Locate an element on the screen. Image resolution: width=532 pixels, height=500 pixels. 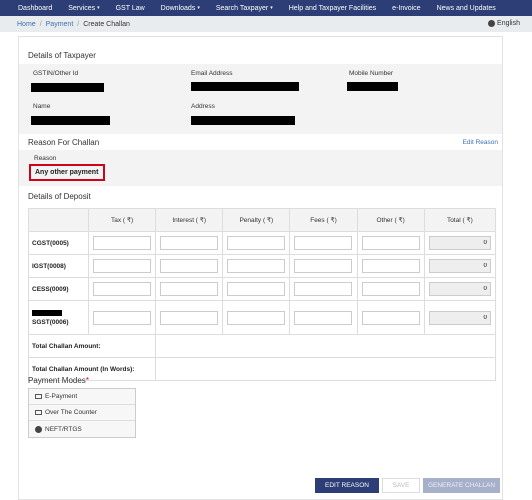
nav-label: Help and Taxpayer Facilities is located at coordinates (332, 8).